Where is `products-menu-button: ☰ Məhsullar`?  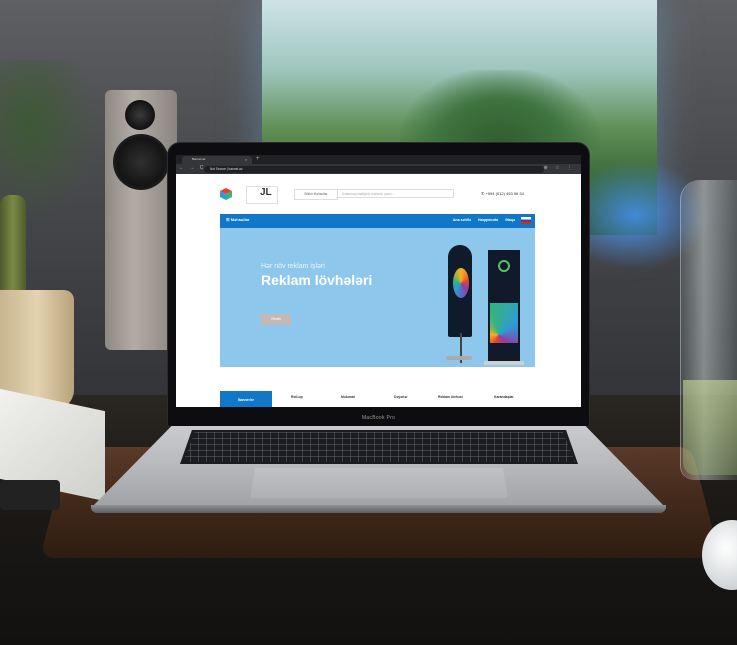 products-menu-button: ☰ Məhsullar is located at coordinates (237, 219).